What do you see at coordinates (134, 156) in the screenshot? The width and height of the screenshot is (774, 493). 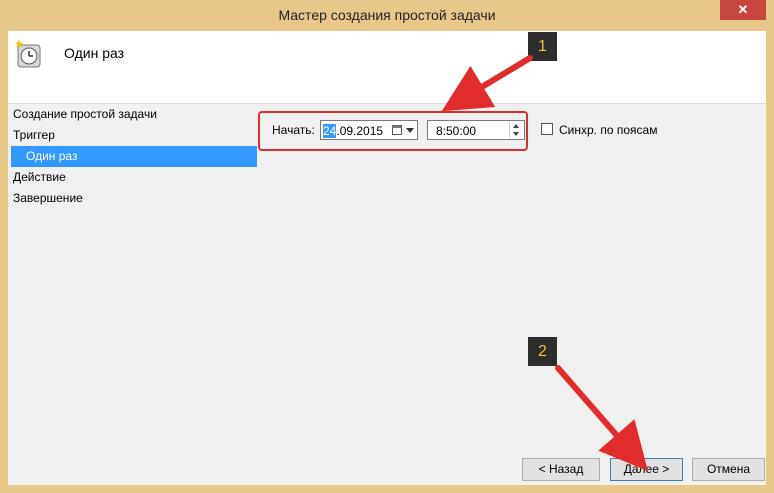 I see `step-one-time: Один раз` at bounding box center [134, 156].